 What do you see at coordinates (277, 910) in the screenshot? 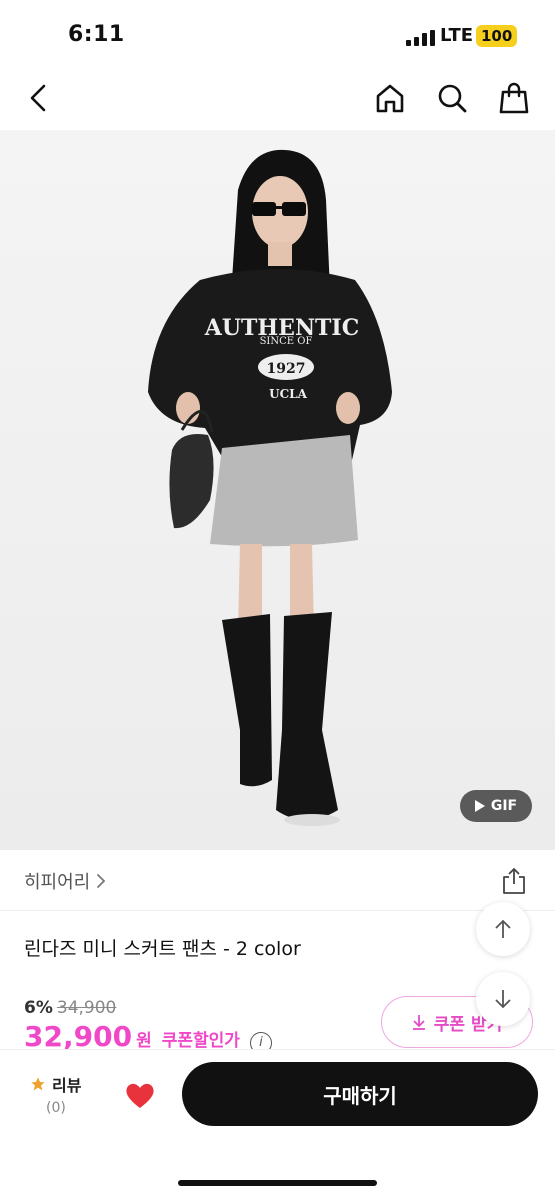
I see `divider` at bounding box center [277, 910].